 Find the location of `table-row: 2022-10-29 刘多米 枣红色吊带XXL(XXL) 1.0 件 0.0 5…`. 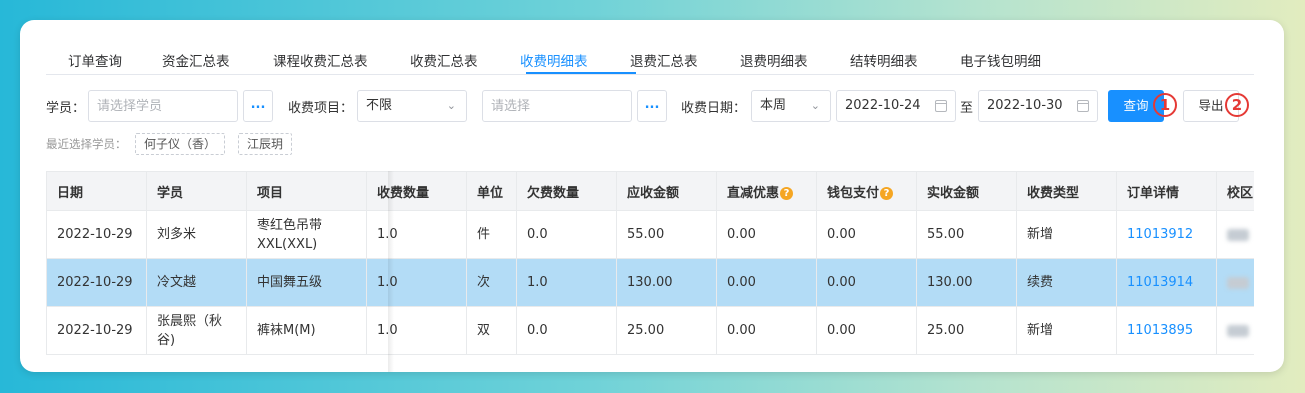

table-row: 2022-10-29 刘多米 枣红色吊带XXL(XXL) 1.0 件 0.0 5… is located at coordinates (650, 234).